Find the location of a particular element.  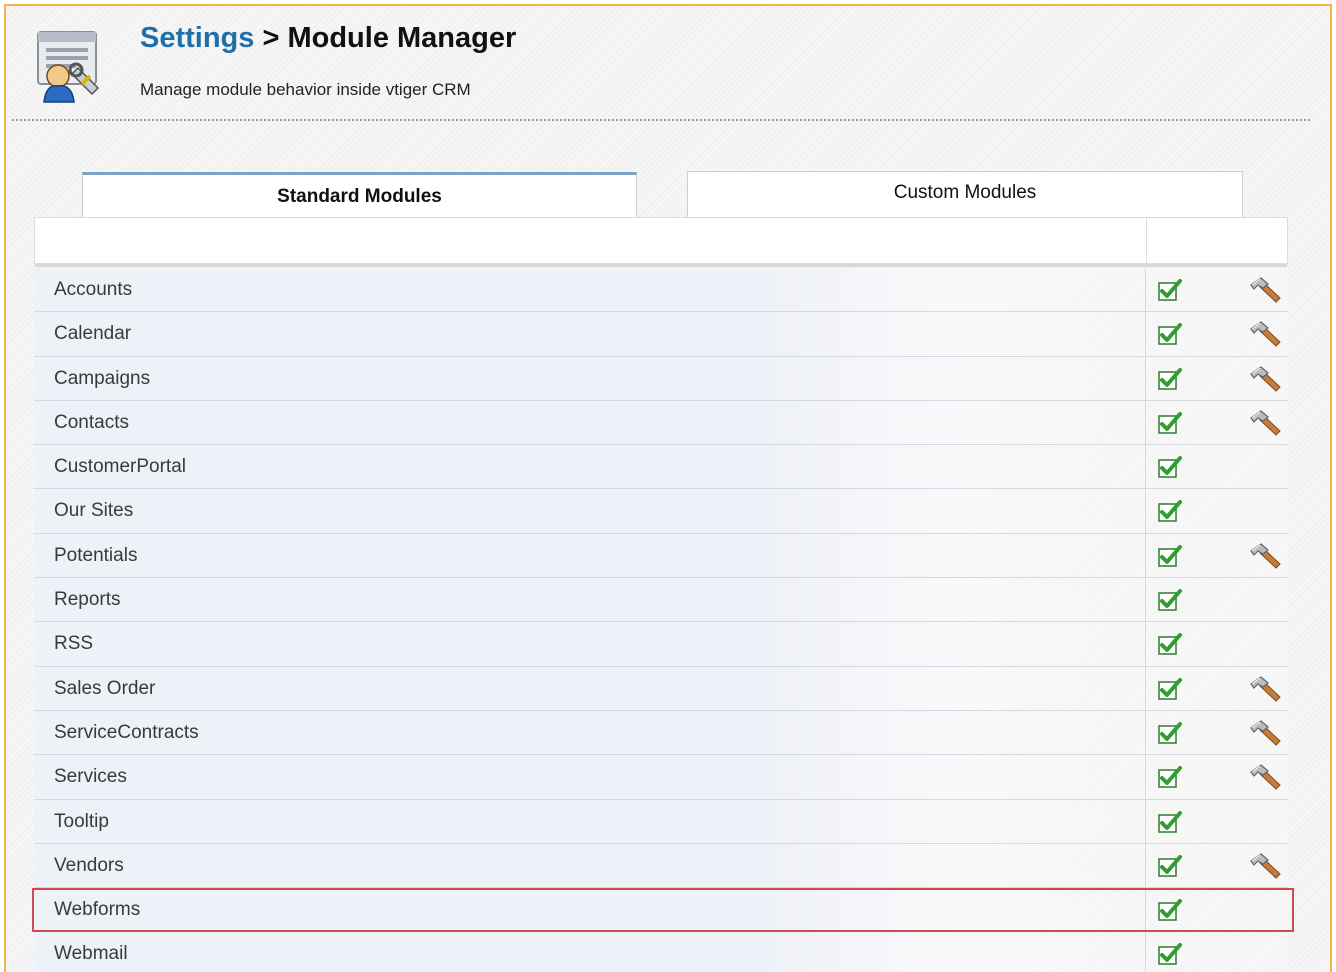

module-row-our-sites: Our Sites is located at coordinates (661, 511).